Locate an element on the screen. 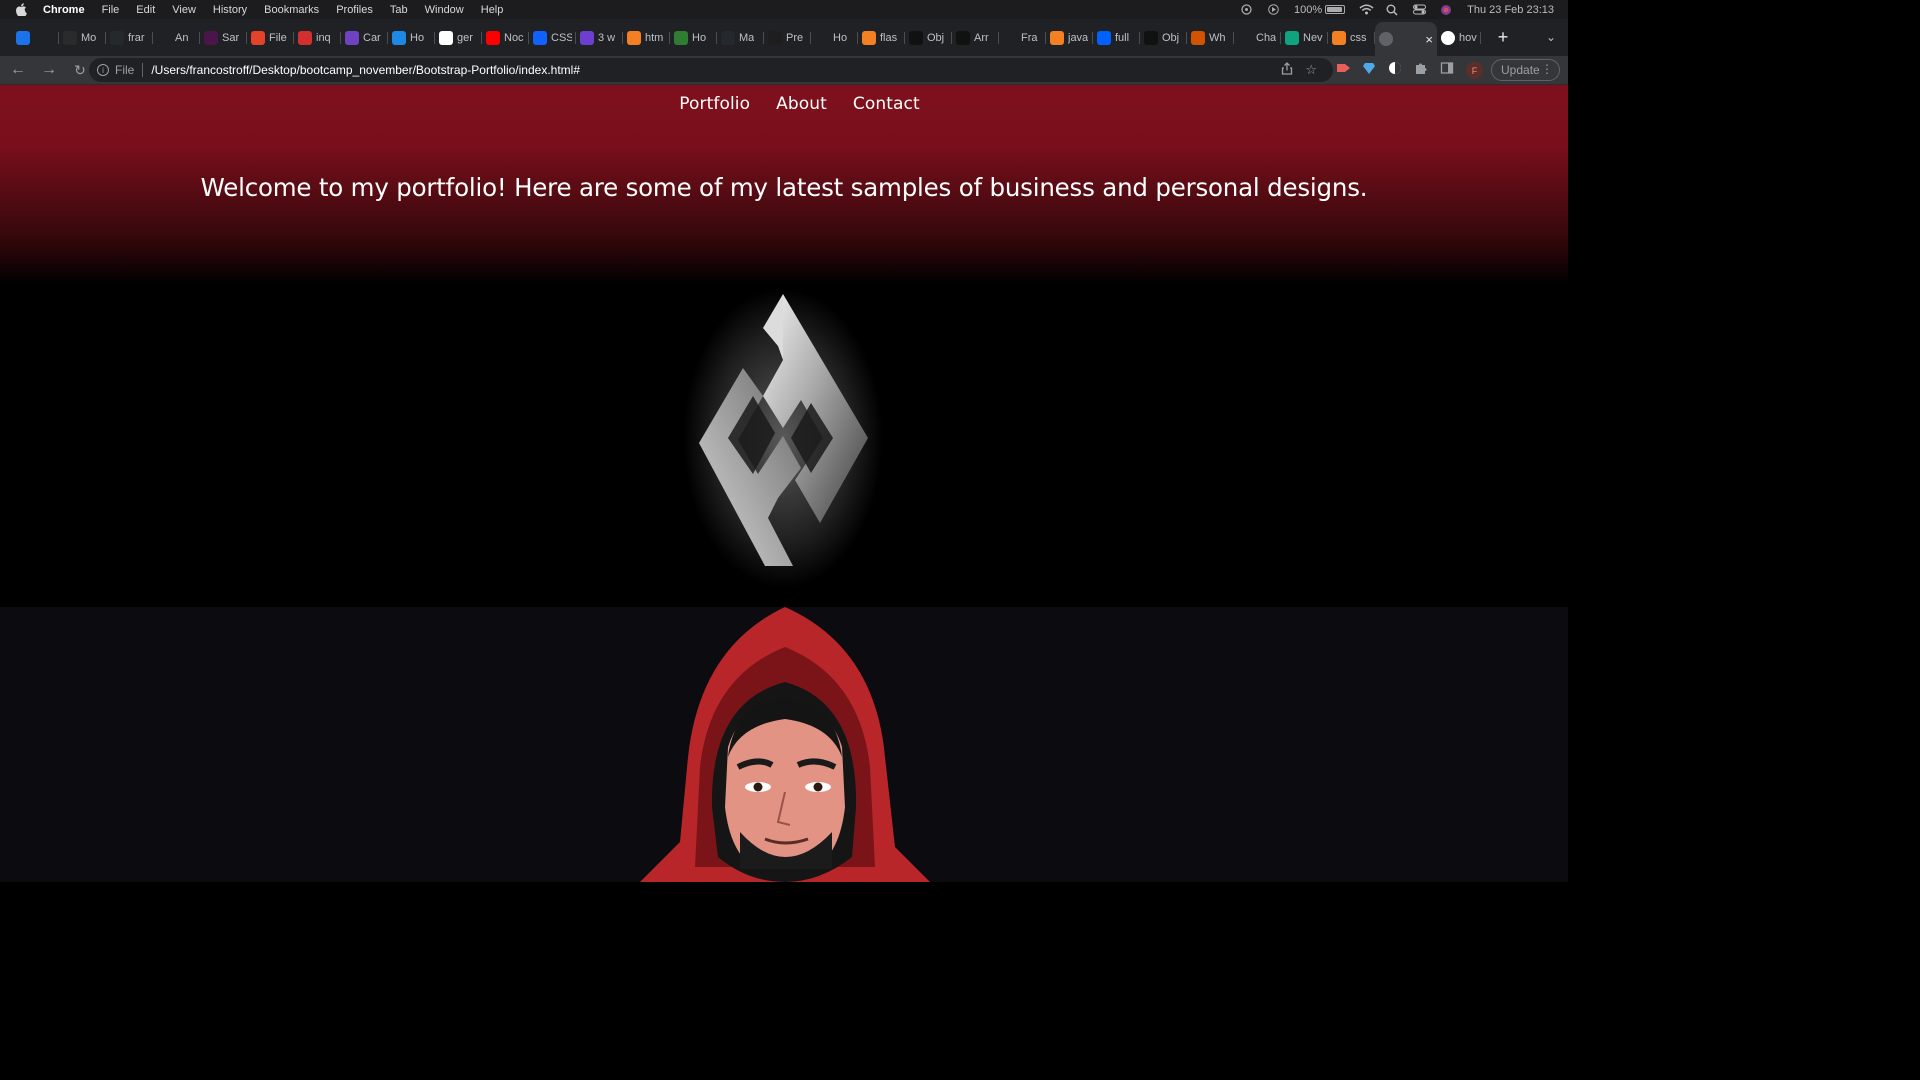  browser-tab: Cha is located at coordinates (1257, 38).